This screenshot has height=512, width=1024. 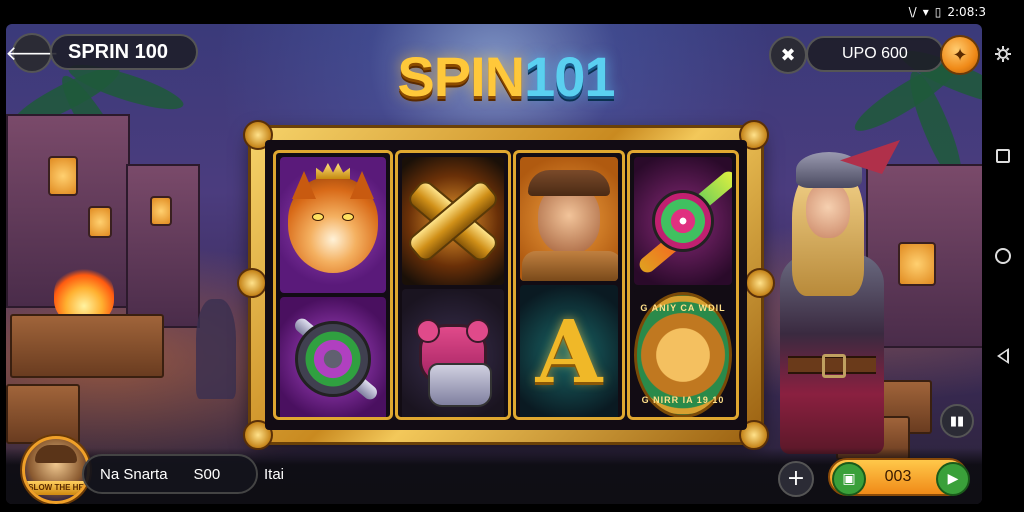 I want to click on symbol-adventurer-man, so click(x=569, y=219).